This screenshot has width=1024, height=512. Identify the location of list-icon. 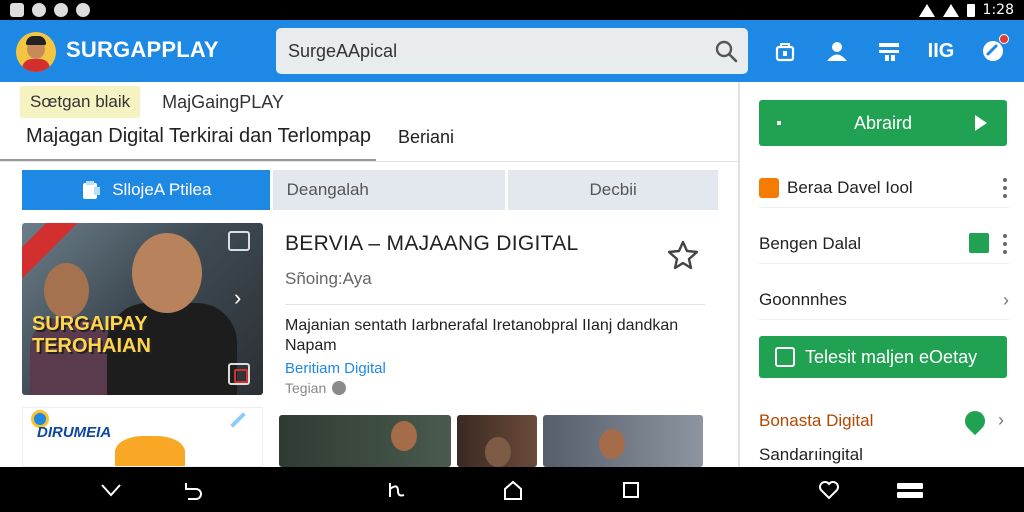
(889, 51).